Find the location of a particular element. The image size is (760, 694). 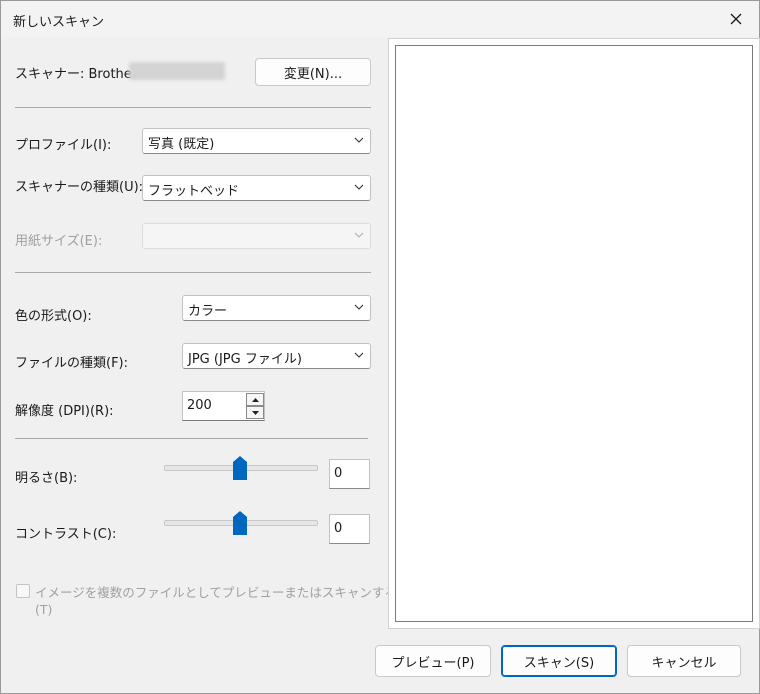

profile-value: 写真 (既定) is located at coordinates (181, 144).